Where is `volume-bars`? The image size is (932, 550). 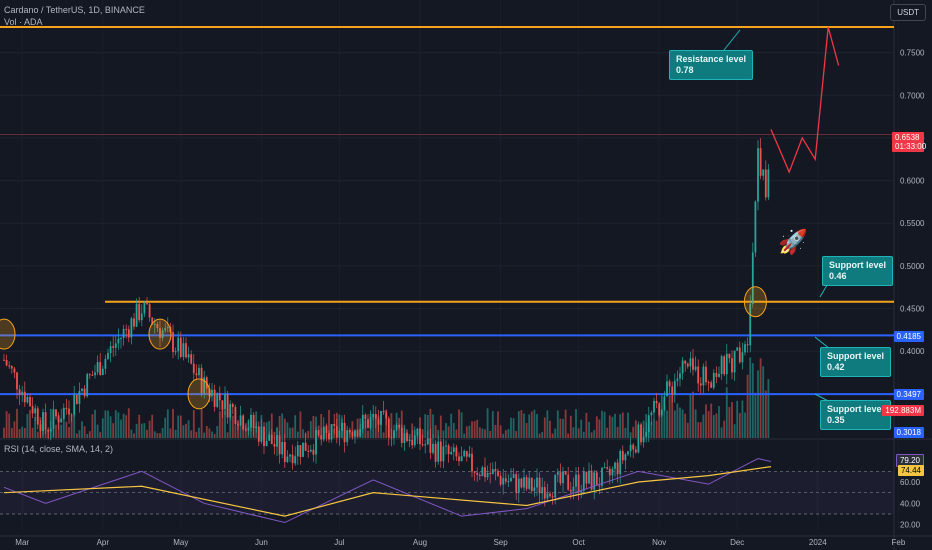
volume-bars is located at coordinates (386, 397).